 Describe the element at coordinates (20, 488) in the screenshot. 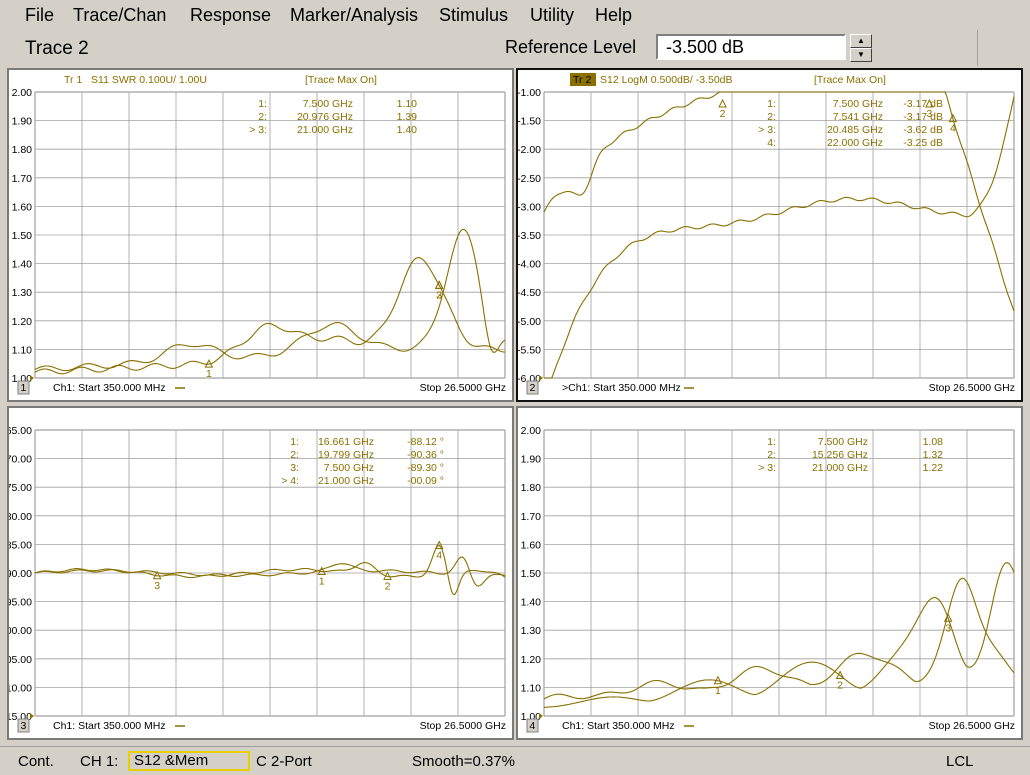

I see `y-tick-label: -75.00` at that location.